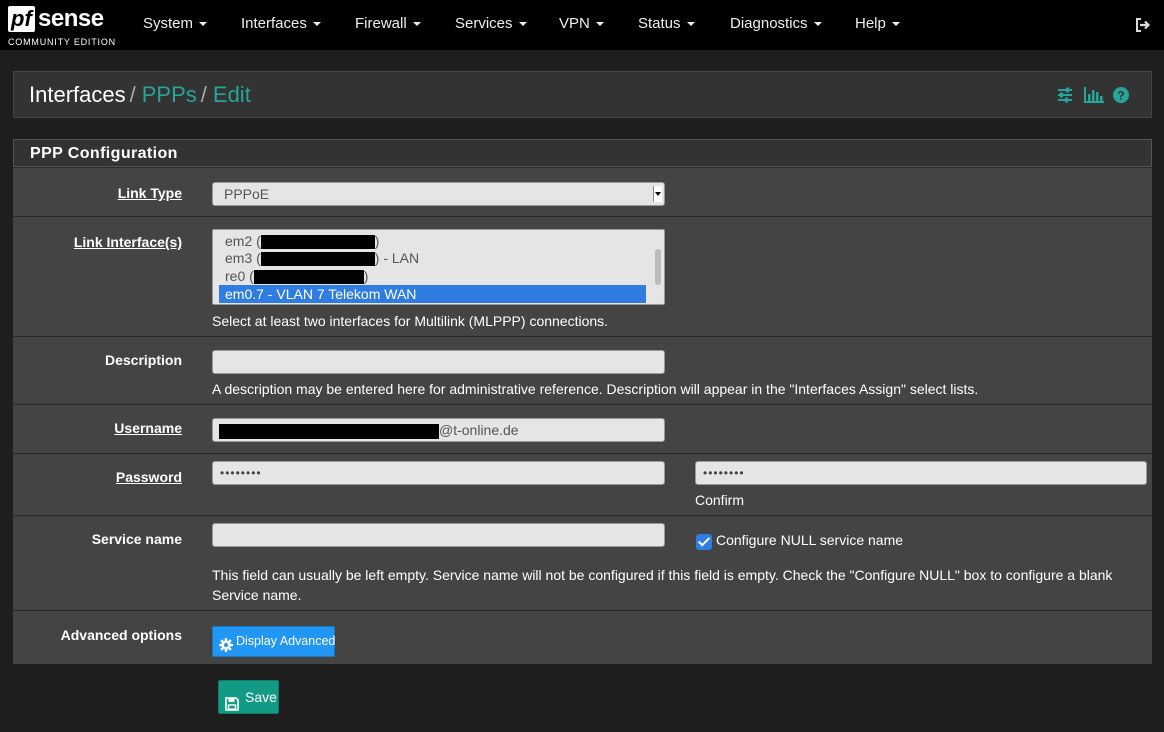 The width and height of the screenshot is (1164, 732). I want to click on scrollbar-thumb, so click(658, 267).